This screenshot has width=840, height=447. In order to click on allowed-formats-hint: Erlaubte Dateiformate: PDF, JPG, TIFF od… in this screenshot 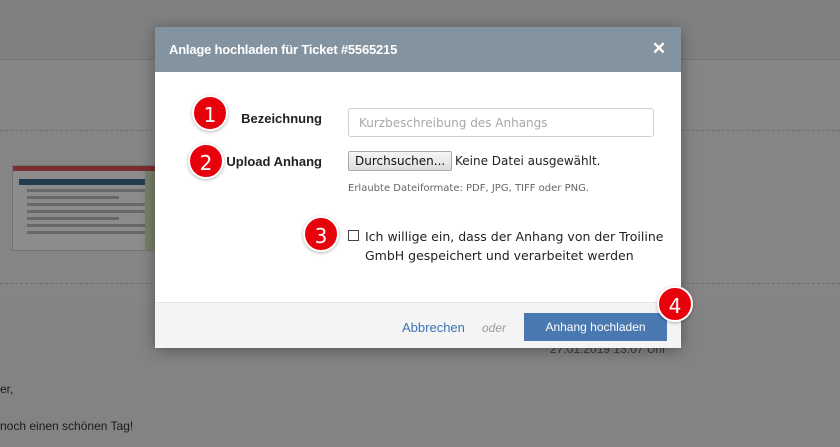, I will do `click(469, 188)`.